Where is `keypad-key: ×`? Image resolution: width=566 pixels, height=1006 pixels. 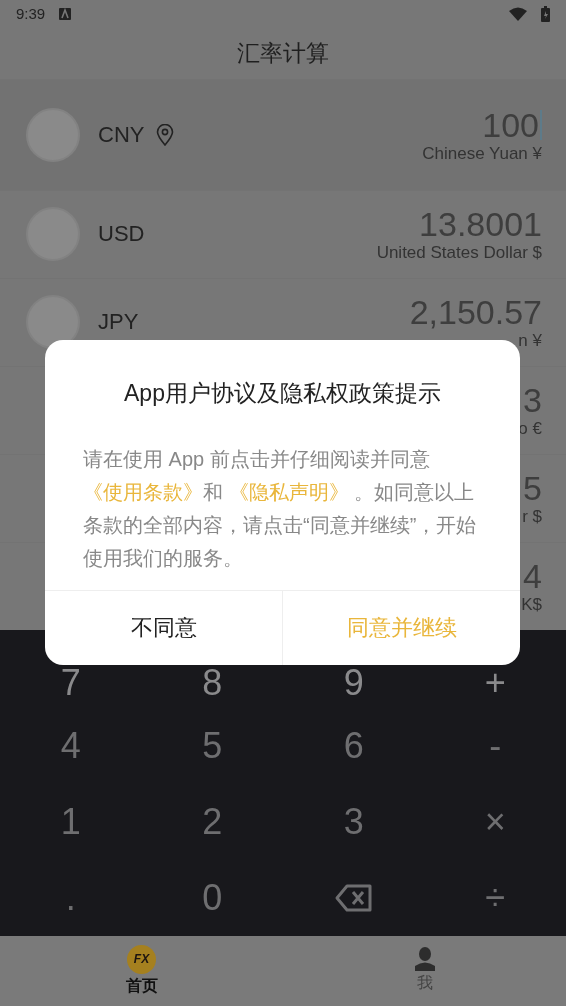 keypad-key: × is located at coordinates (495, 821).